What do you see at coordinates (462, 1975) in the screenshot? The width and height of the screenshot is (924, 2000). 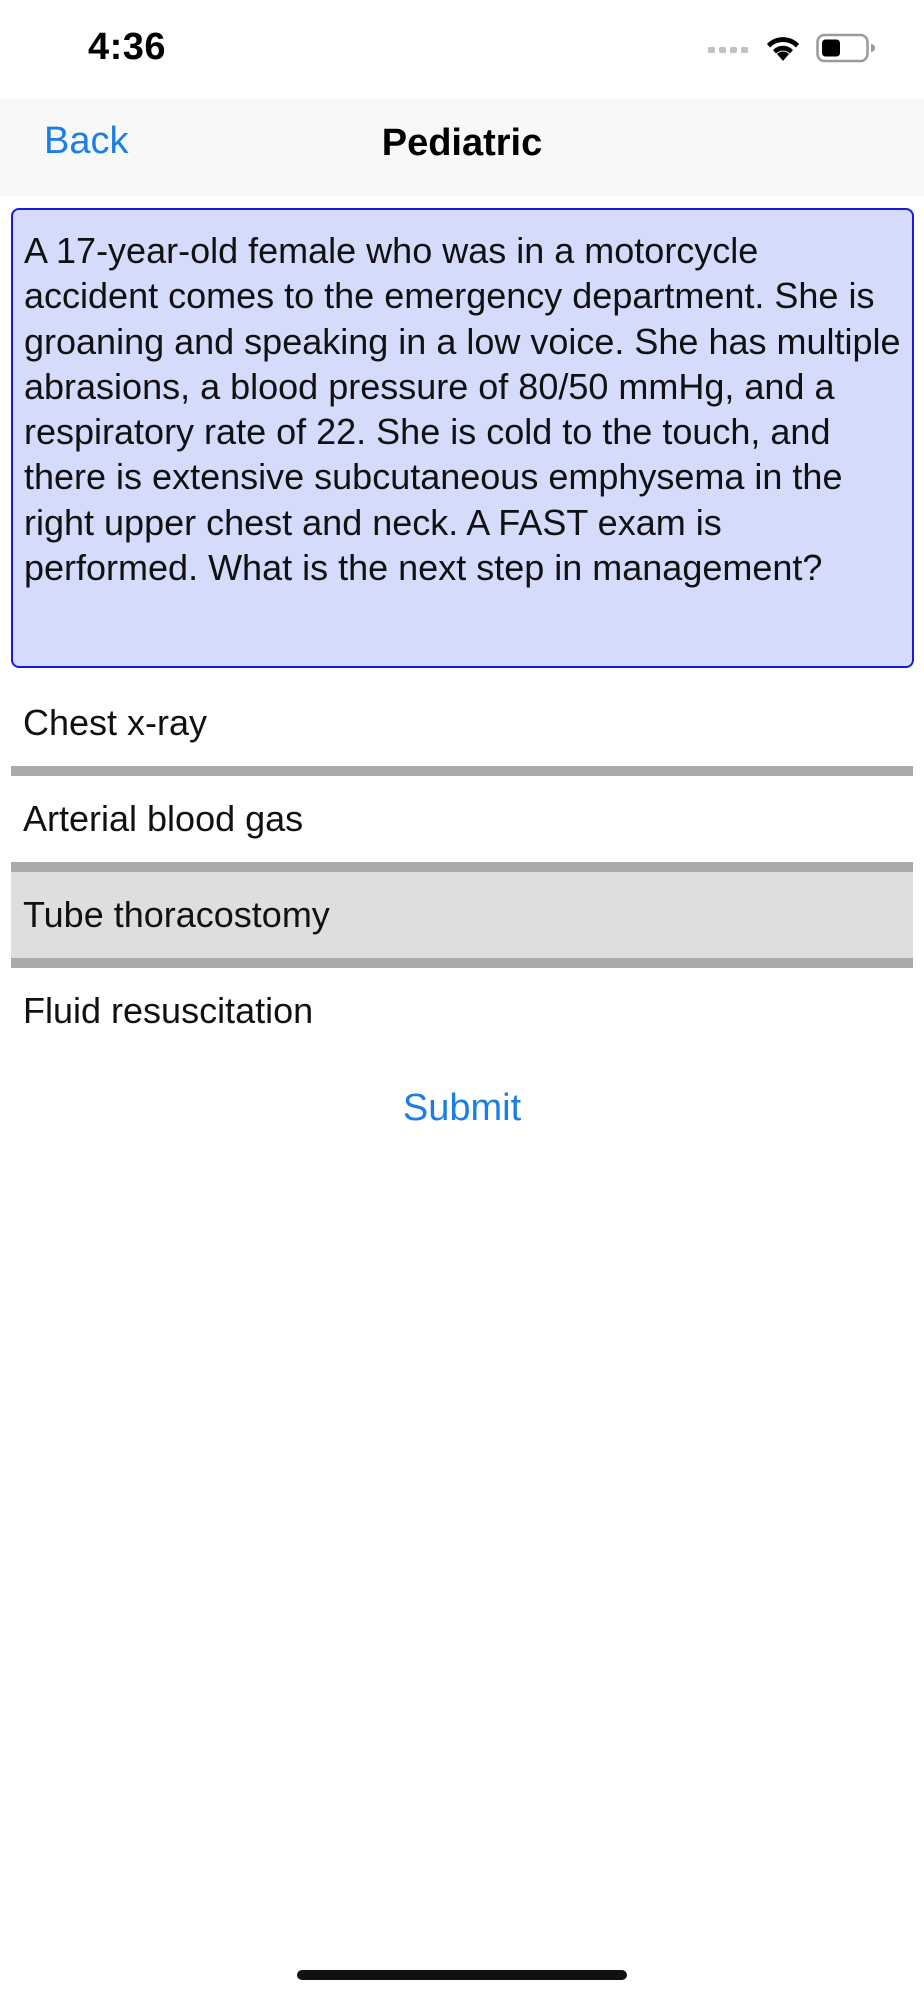 I see `home-indicator` at bounding box center [462, 1975].